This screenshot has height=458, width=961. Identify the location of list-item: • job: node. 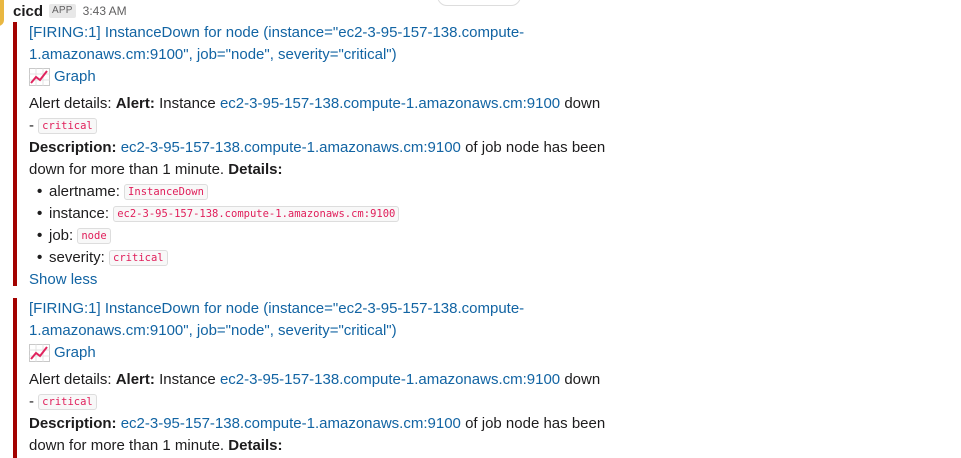
(321, 236).